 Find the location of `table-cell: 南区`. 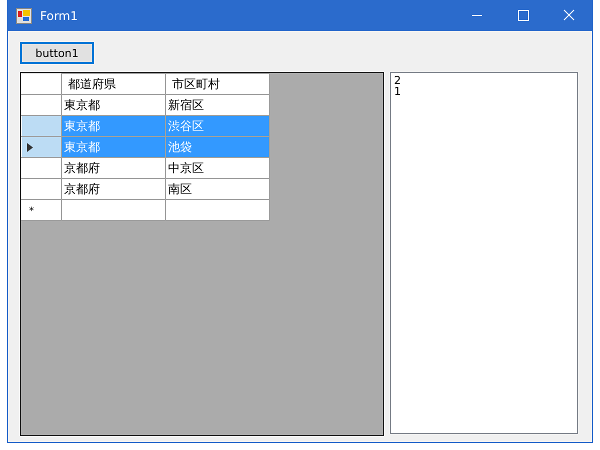

table-cell: 南区 is located at coordinates (218, 189).